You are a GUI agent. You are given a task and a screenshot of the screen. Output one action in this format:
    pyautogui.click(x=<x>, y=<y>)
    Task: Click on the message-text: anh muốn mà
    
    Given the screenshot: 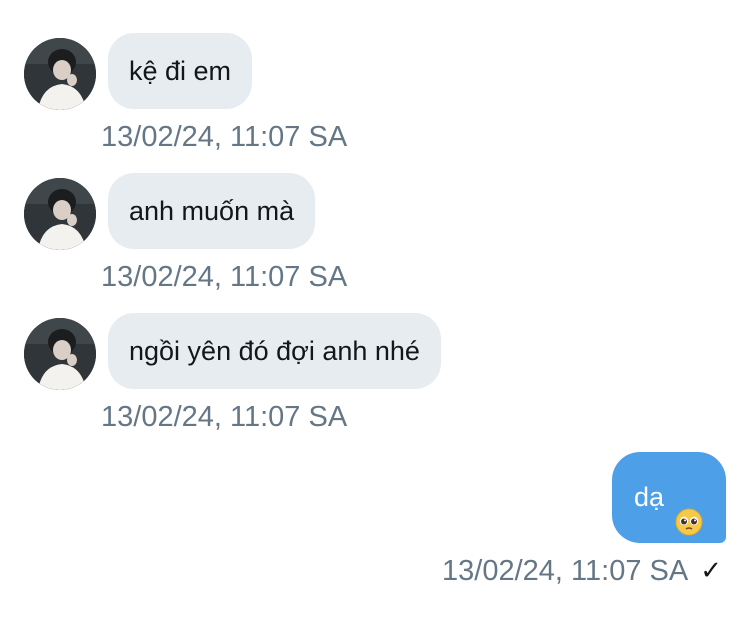 What is the action you would take?
    pyautogui.click(x=212, y=211)
    